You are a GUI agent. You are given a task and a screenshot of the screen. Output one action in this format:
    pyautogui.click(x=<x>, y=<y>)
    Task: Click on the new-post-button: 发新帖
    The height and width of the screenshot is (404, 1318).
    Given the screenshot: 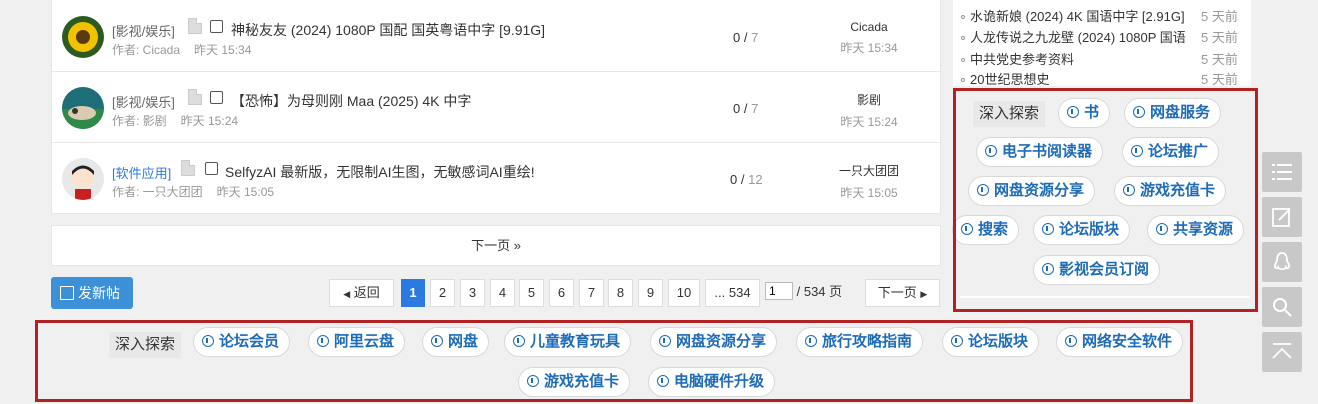 What is the action you would take?
    pyautogui.click(x=92, y=293)
    